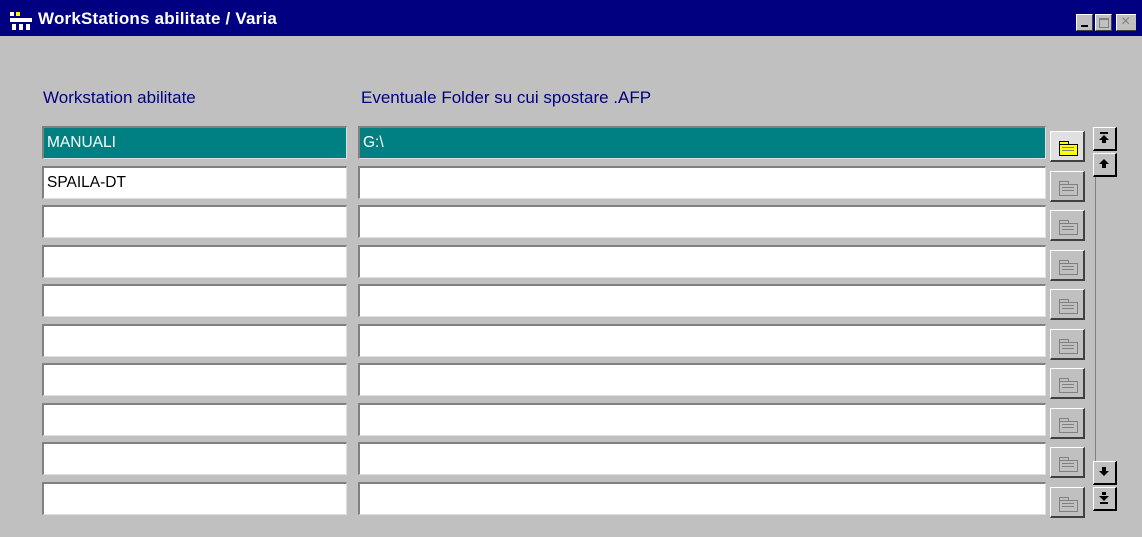 This screenshot has width=1142, height=537. Describe the element at coordinates (571, 18) in the screenshot. I see `title-bar: WorkStations abilitate / Varia ×` at that location.